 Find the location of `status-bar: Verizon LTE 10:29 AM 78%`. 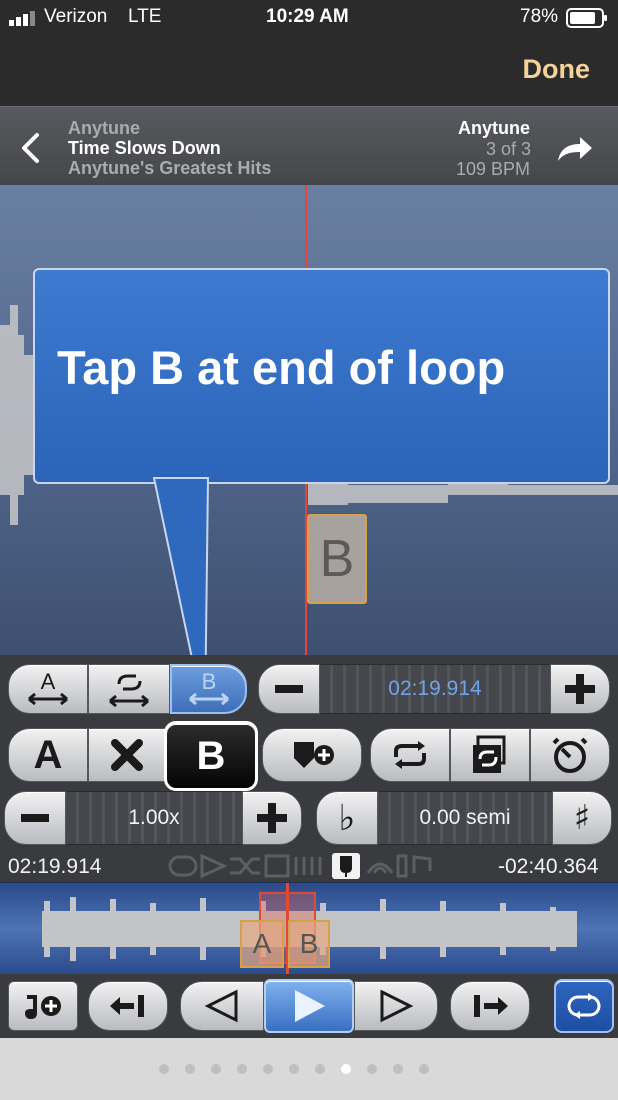

status-bar: Verizon LTE 10:29 AM 78% is located at coordinates (309, 18).